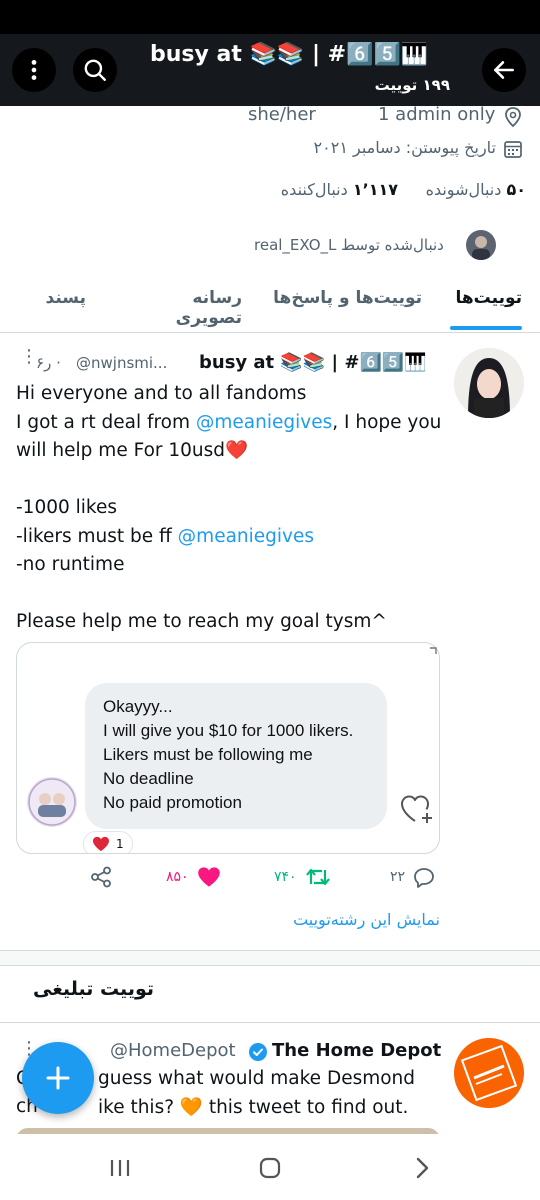 The height and width of the screenshot is (1200, 540). I want to click on retweet-button: ۷۴۰, so click(302, 877).